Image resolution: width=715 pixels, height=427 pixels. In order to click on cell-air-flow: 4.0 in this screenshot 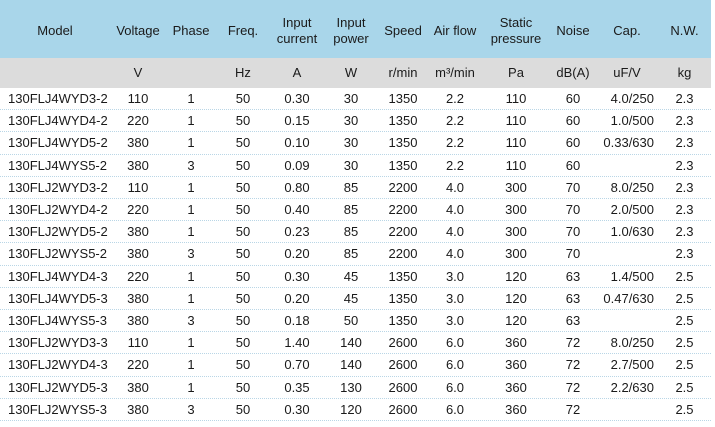, I will do `click(455, 187)`.